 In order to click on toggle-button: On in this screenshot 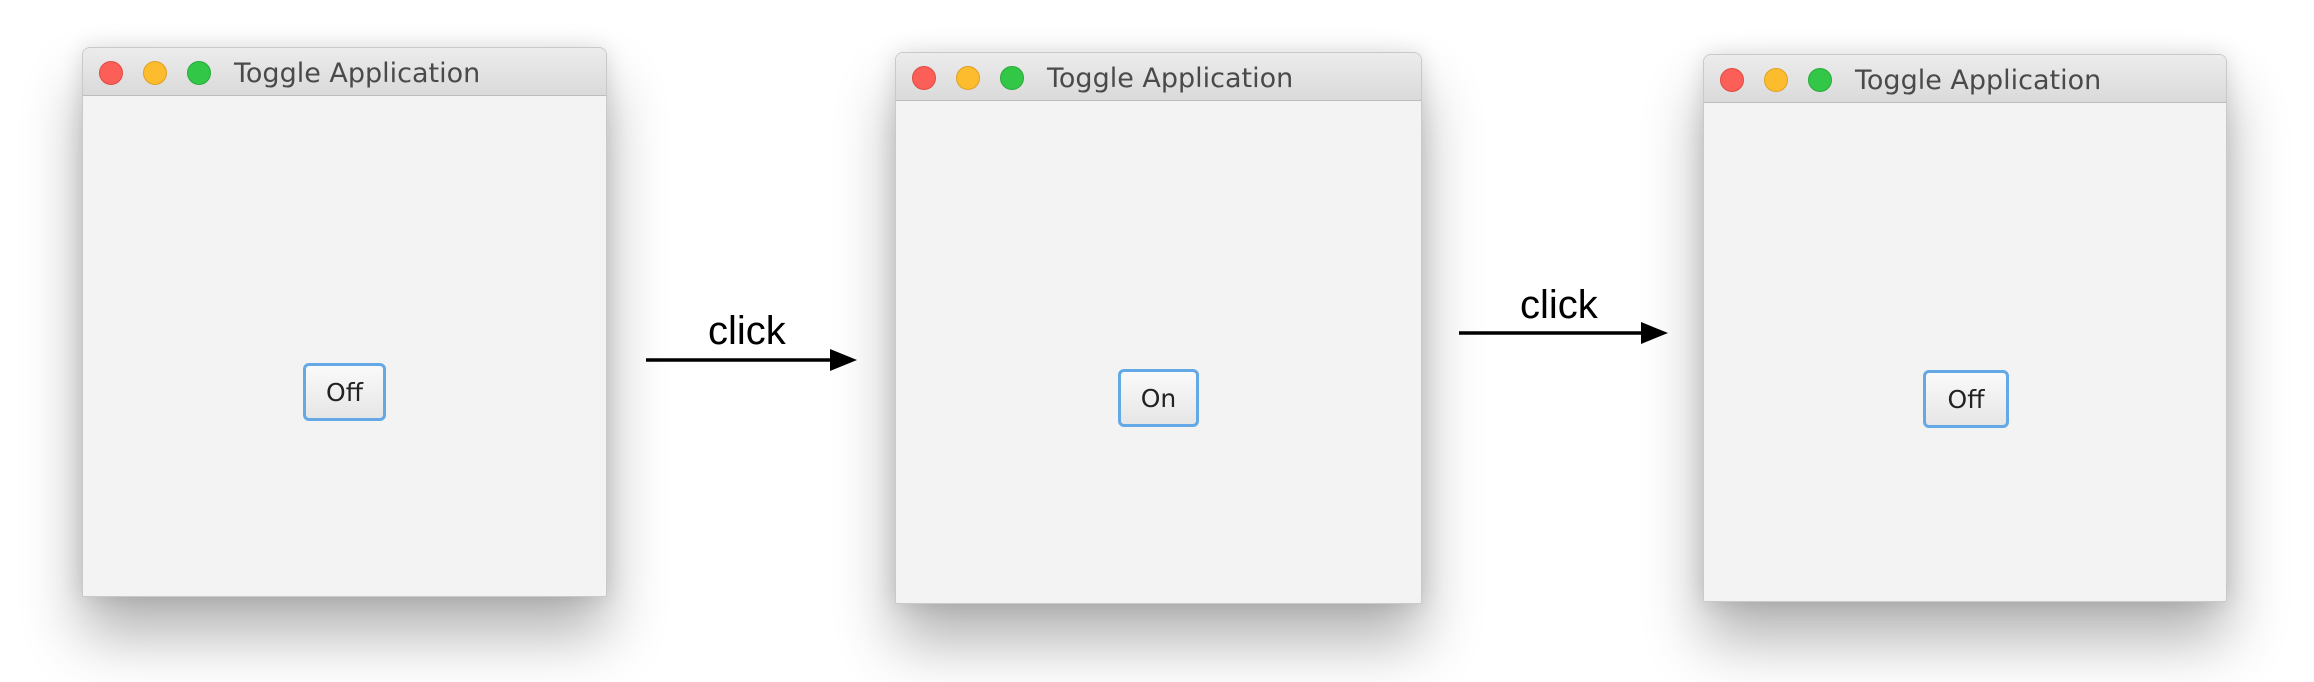, I will do `click(1158, 398)`.